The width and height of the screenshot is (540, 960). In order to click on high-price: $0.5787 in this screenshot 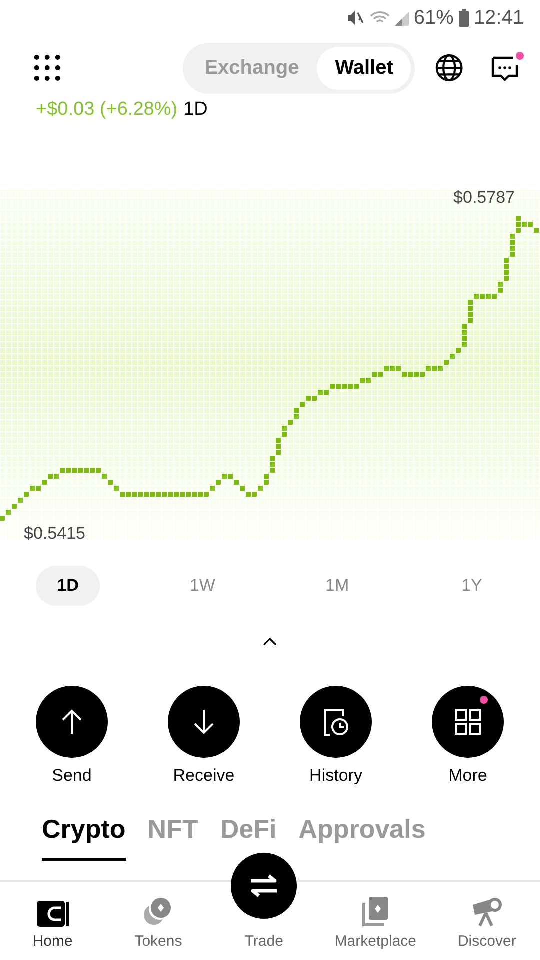, I will do `click(484, 197)`.